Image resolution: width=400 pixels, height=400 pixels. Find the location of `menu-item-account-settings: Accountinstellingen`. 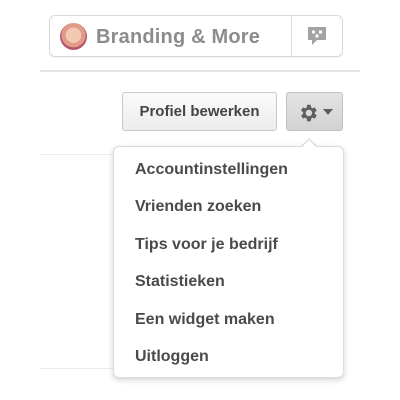

menu-item-account-settings: Accountinstellingen is located at coordinates (211, 170).